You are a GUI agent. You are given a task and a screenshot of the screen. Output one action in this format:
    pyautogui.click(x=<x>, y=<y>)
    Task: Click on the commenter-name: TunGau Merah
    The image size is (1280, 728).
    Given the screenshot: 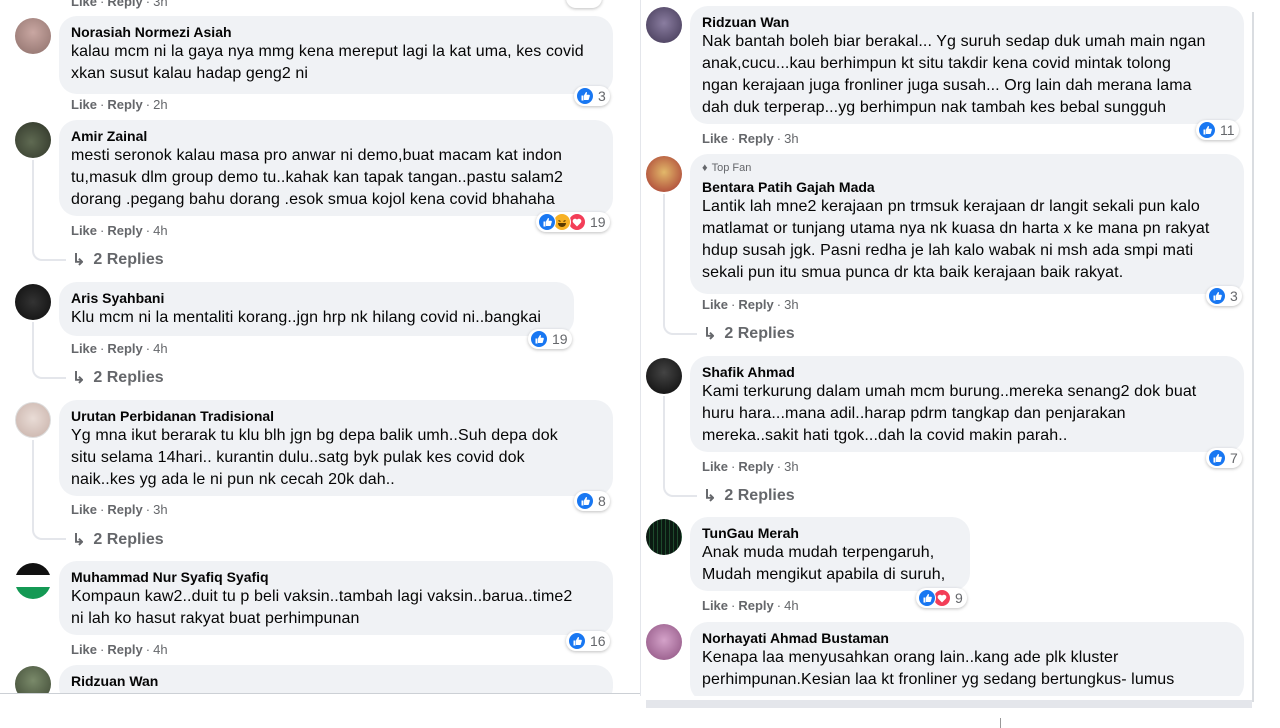 What is the action you would take?
    pyautogui.click(x=830, y=533)
    